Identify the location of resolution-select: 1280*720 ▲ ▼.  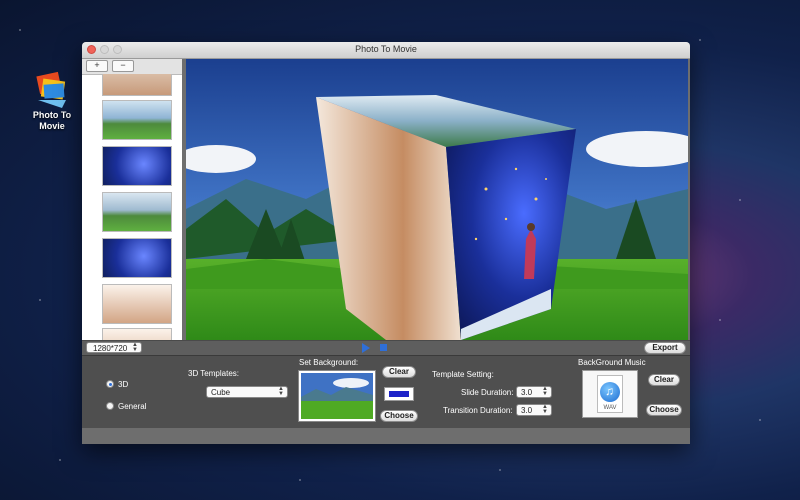
(114, 347).